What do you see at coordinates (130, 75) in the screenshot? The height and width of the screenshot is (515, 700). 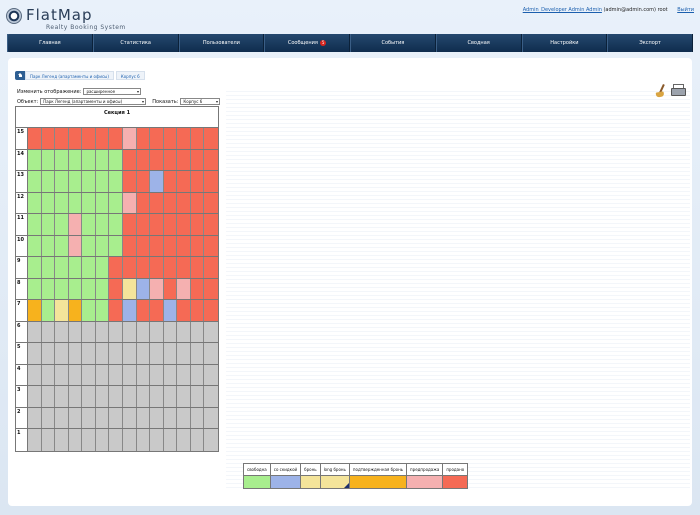 I see `breadcrumb-building: Корпус 6` at bounding box center [130, 75].